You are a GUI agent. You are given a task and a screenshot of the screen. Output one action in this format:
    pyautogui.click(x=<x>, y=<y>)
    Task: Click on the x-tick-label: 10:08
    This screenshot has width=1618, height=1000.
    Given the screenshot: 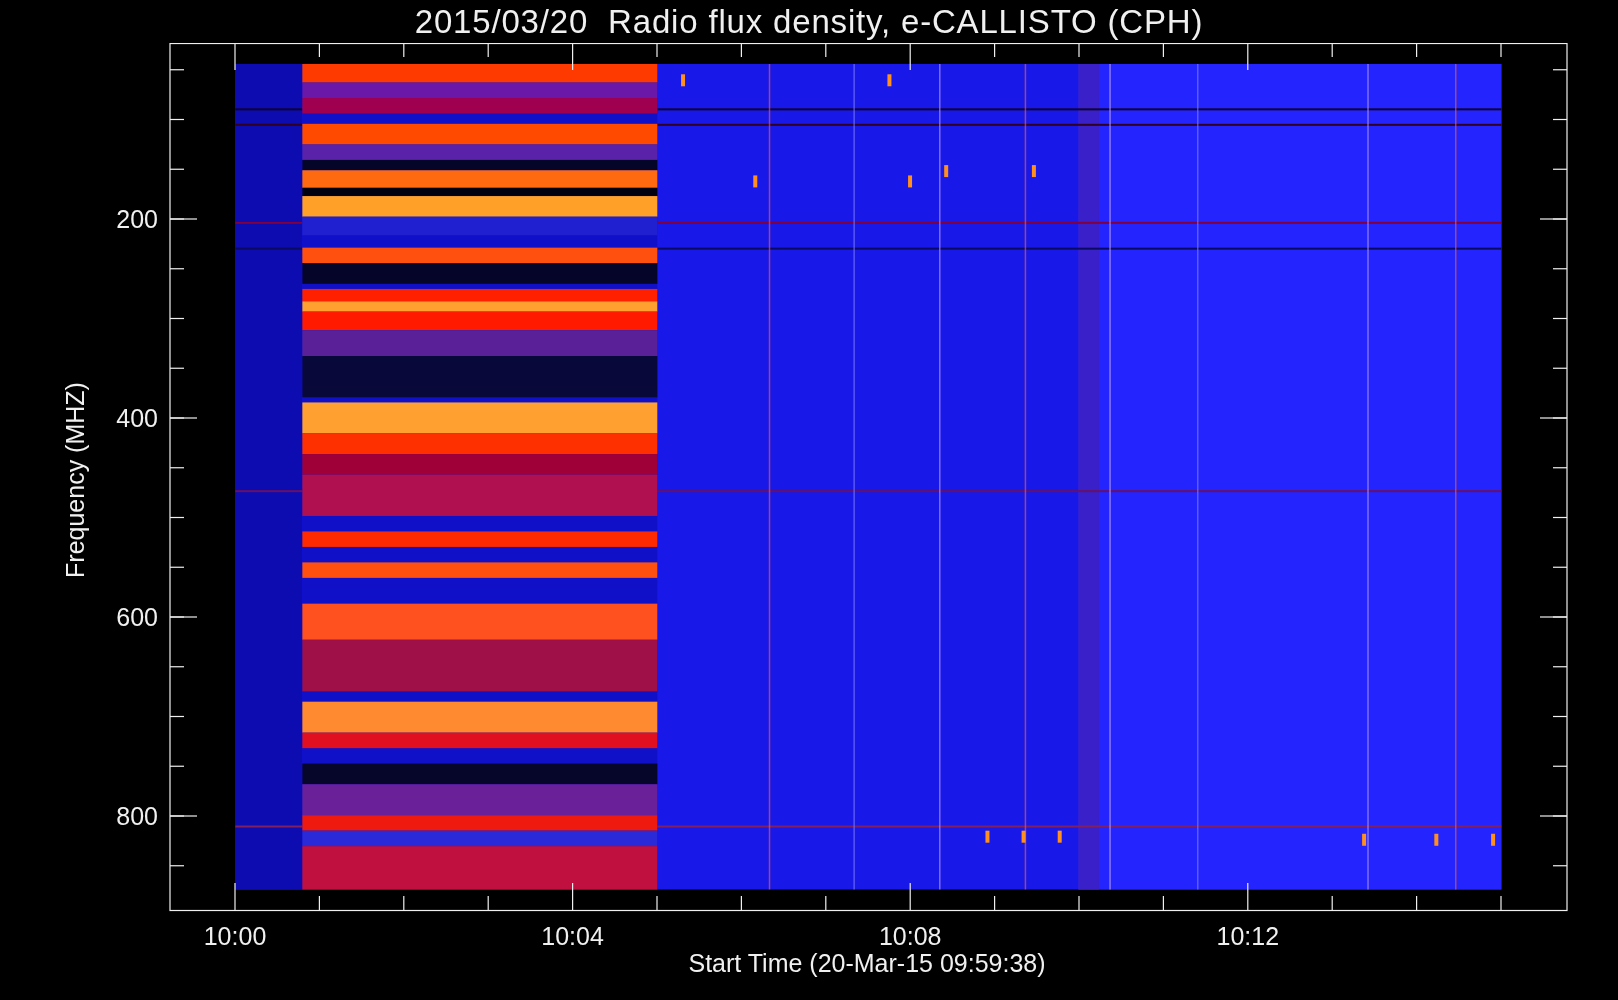 What is the action you would take?
    pyautogui.click(x=910, y=936)
    